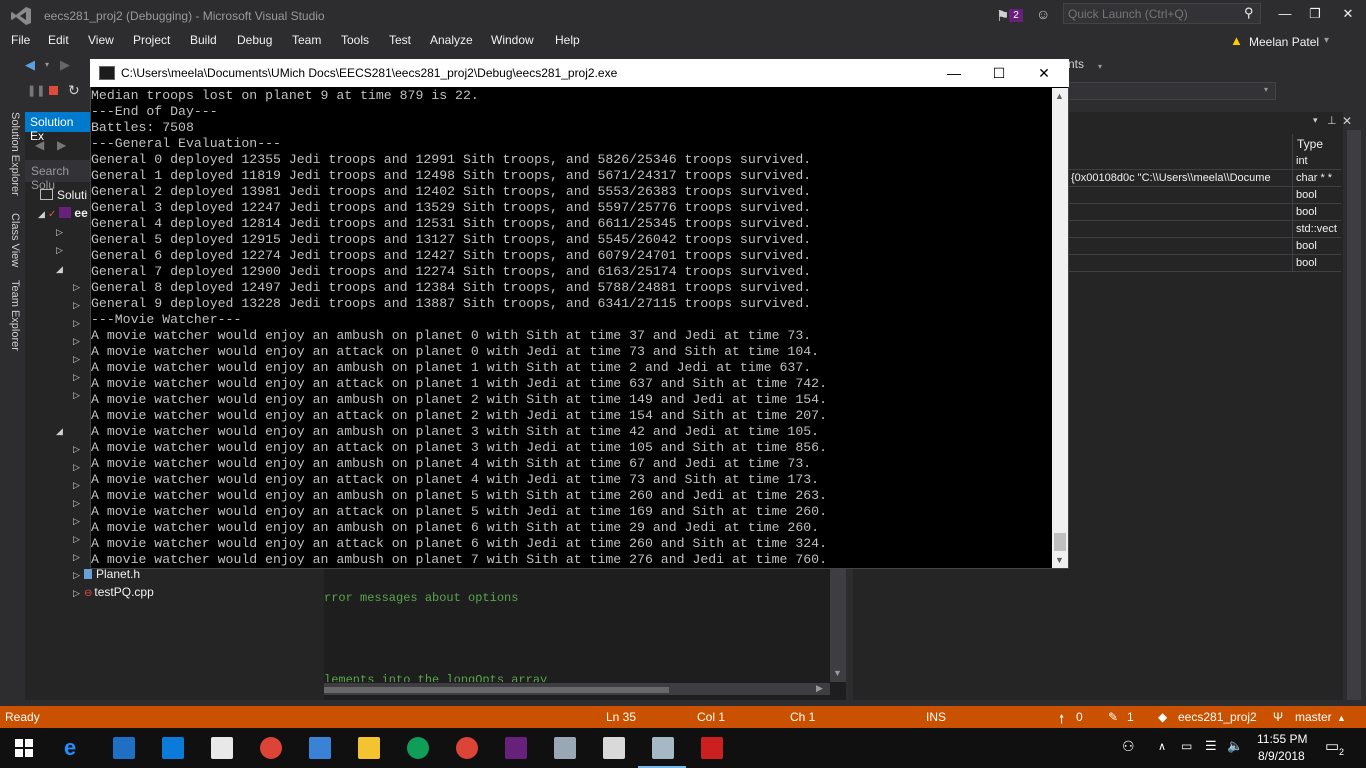  Describe the element at coordinates (1162, 717) in the screenshot. I see `repo-icon: ◆` at that location.